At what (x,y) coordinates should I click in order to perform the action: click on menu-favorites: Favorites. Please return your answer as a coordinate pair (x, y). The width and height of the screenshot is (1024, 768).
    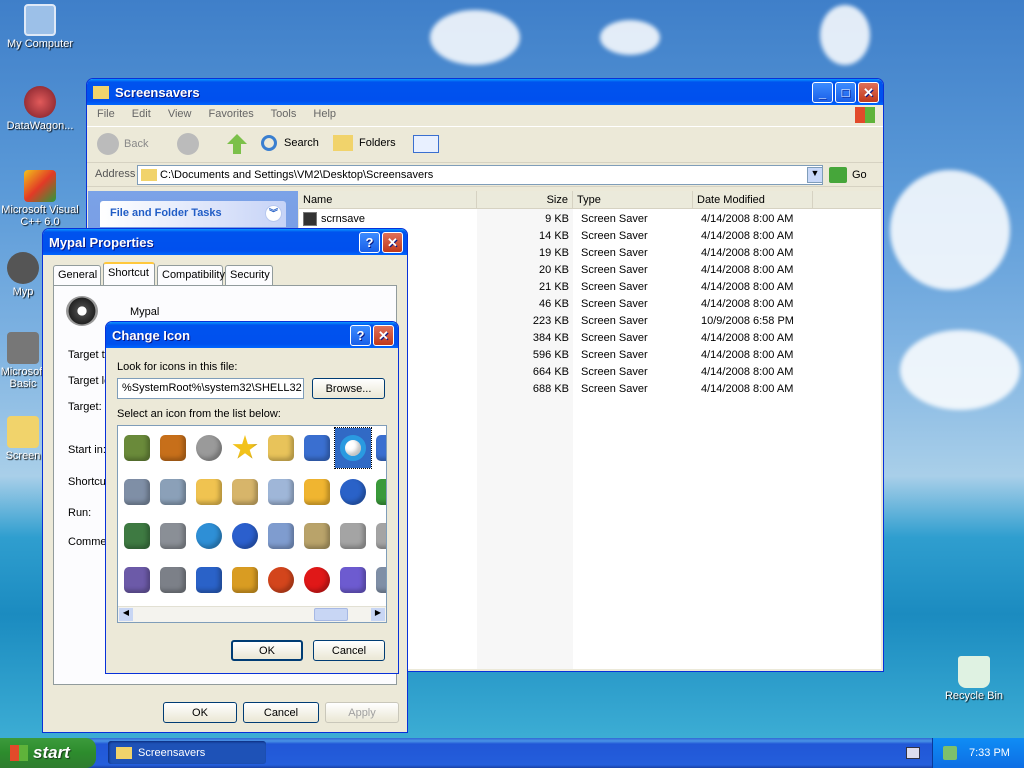
    Looking at the image, I should click on (231, 114).